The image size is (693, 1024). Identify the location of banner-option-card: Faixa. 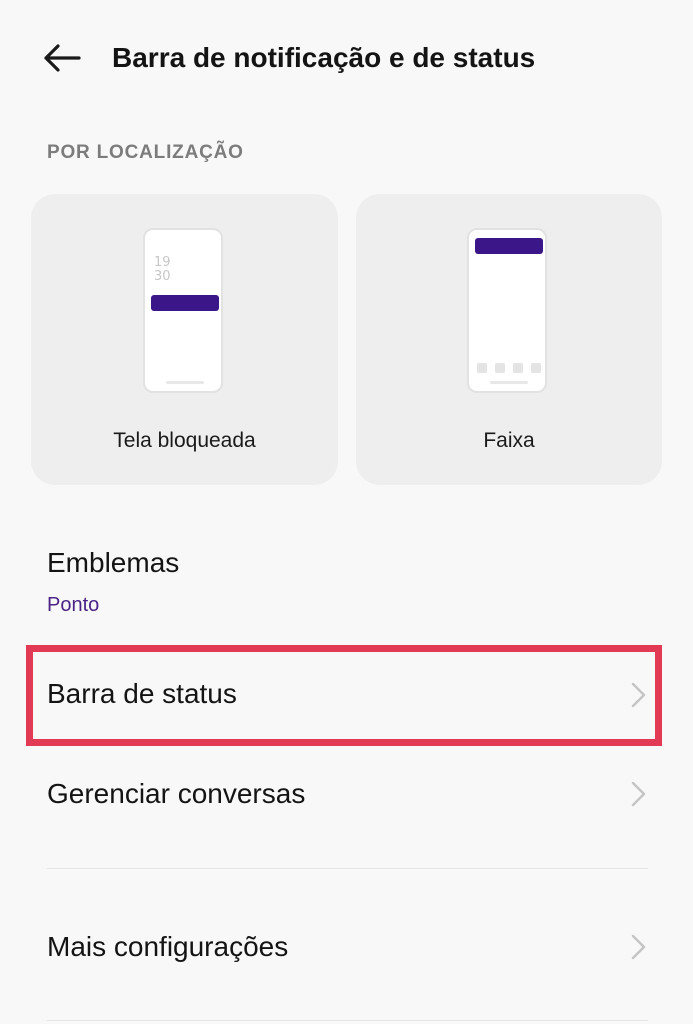
(509, 339).